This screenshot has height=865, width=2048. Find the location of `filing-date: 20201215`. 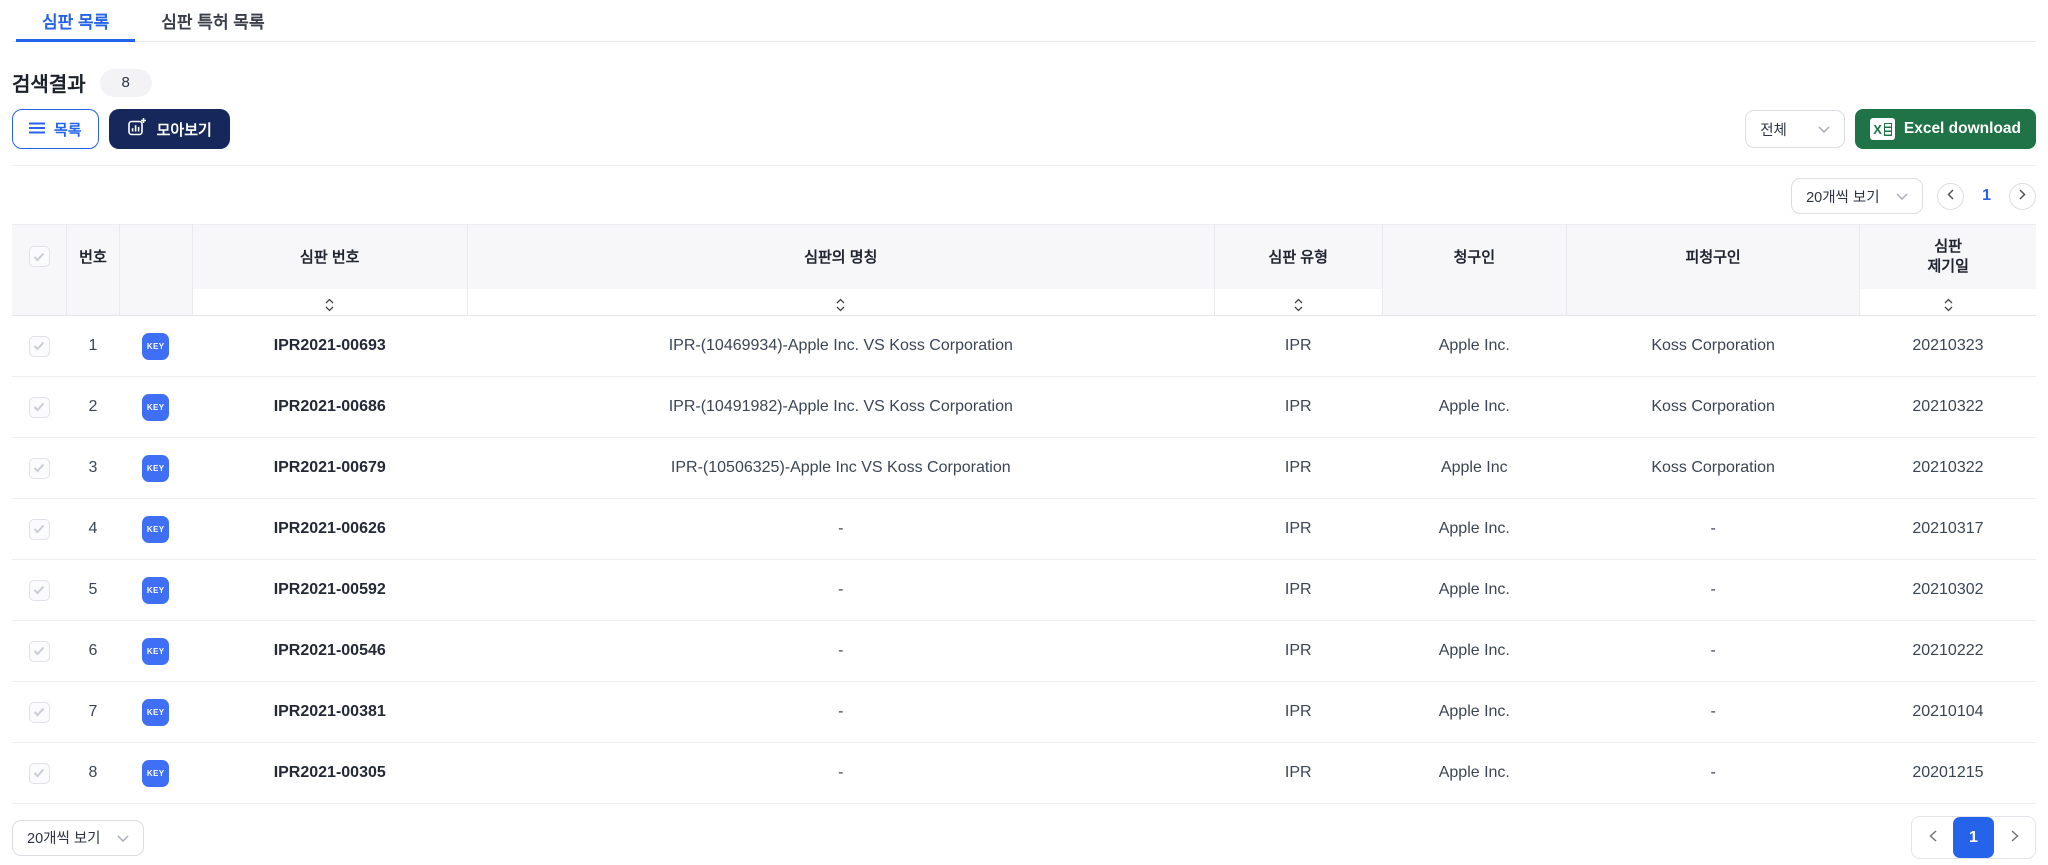

filing-date: 20201215 is located at coordinates (1948, 772).